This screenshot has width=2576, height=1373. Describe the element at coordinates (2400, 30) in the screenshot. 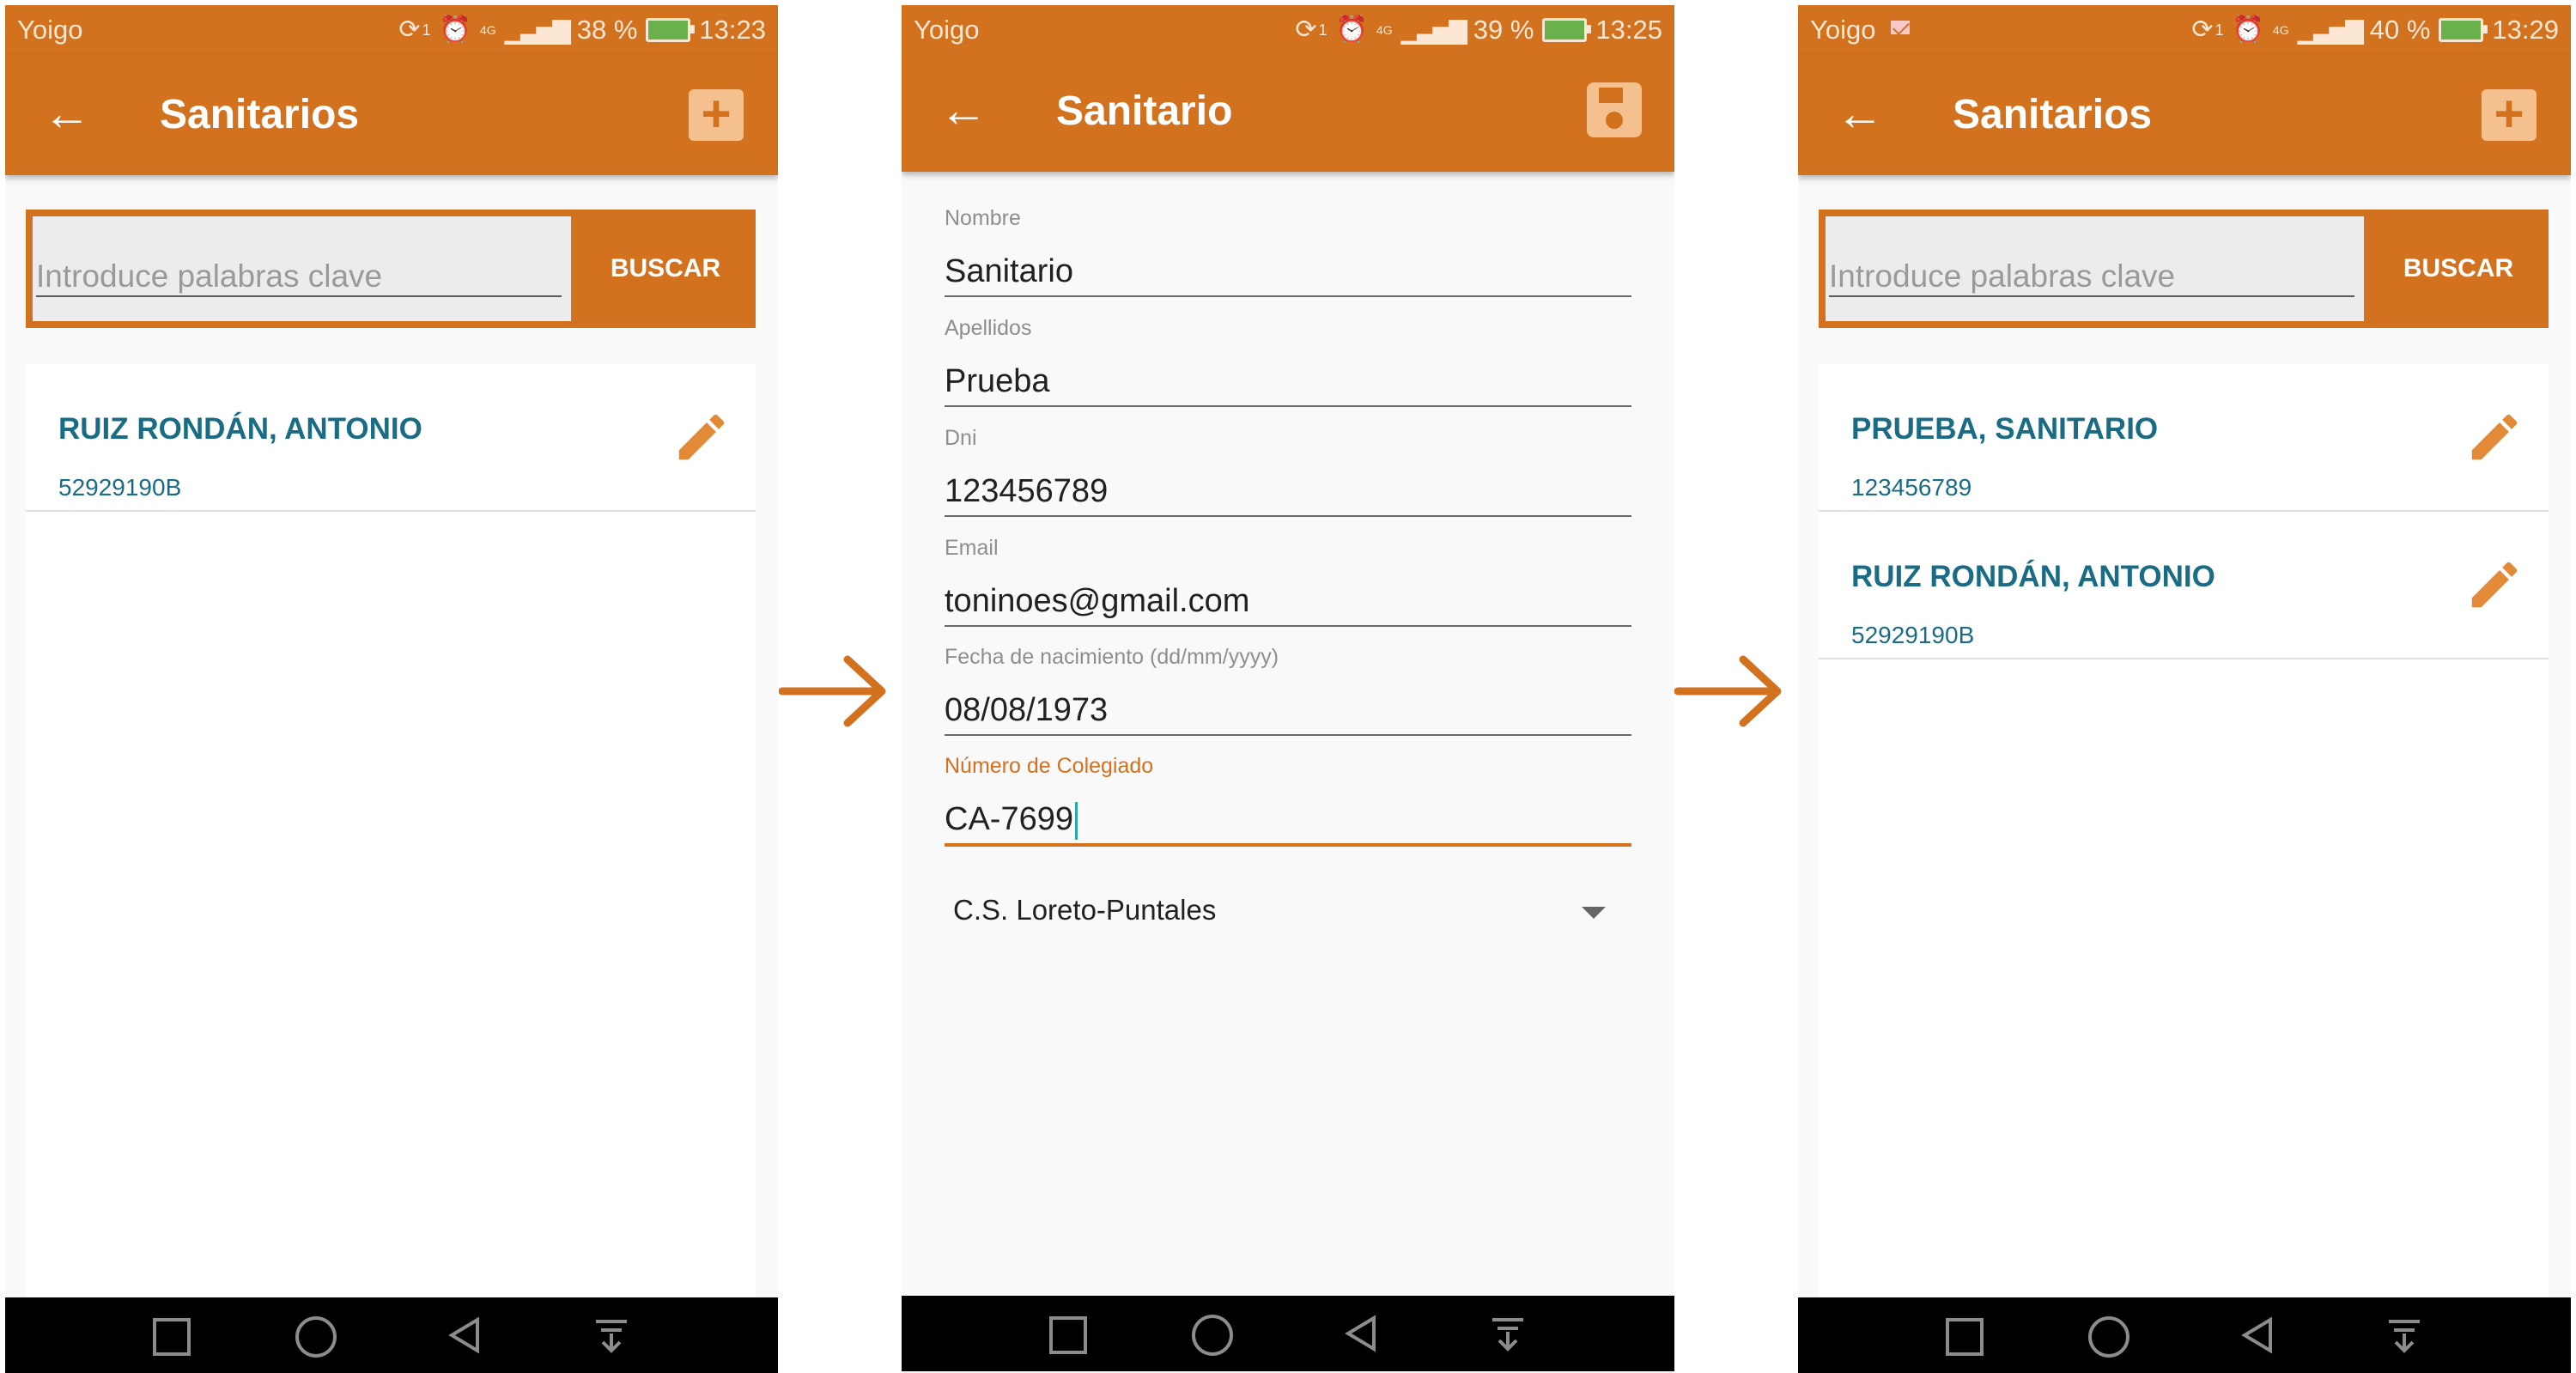

I see `battery-percent: 40 %` at that location.